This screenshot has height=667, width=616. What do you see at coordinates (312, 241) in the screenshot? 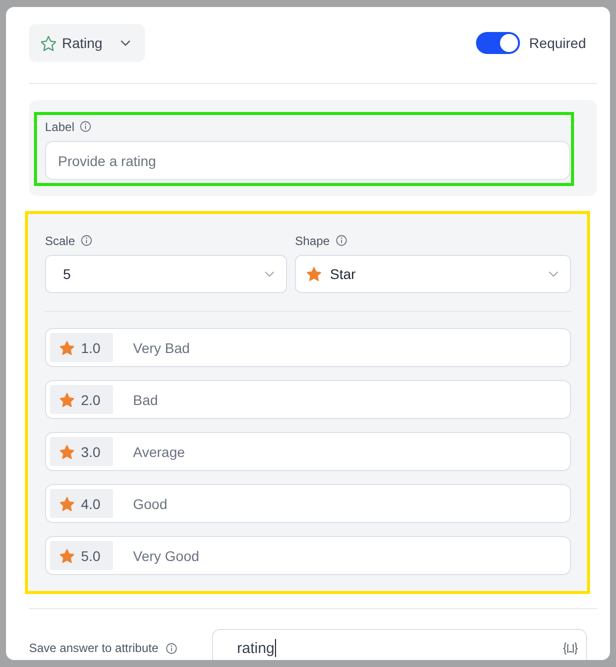
I see `field-label: Shape` at bounding box center [312, 241].